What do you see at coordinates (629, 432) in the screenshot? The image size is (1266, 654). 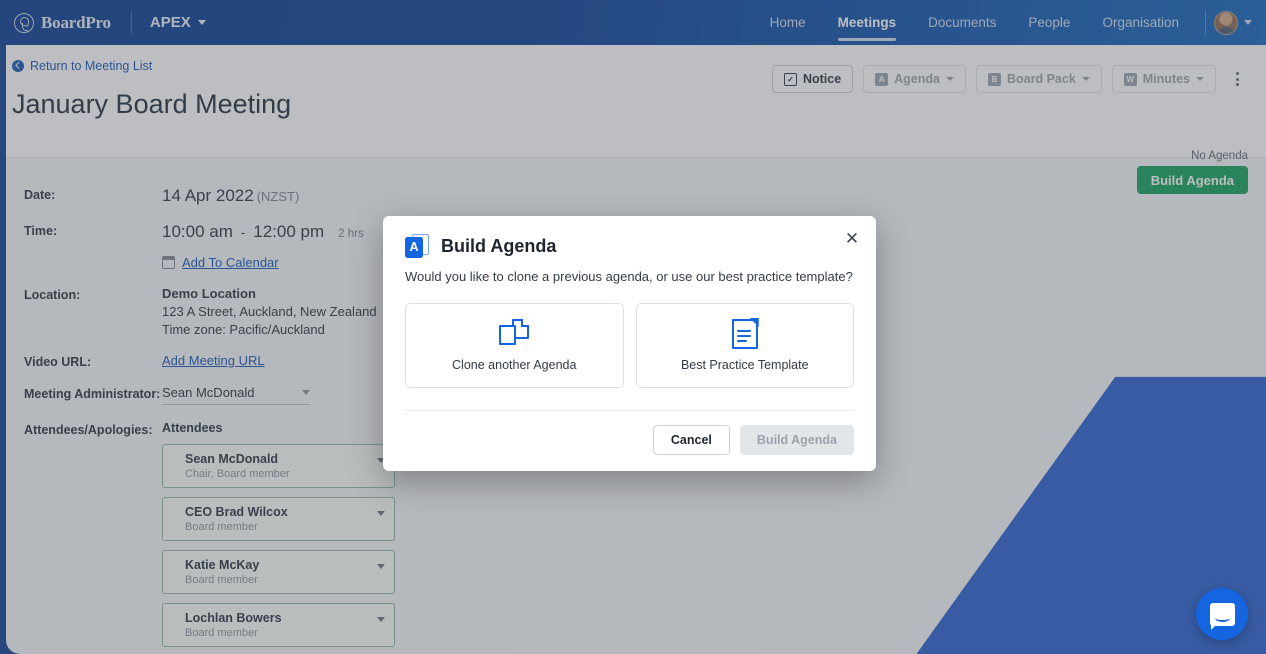 I see `dialog-footer: Cancel Build Agenda` at bounding box center [629, 432].